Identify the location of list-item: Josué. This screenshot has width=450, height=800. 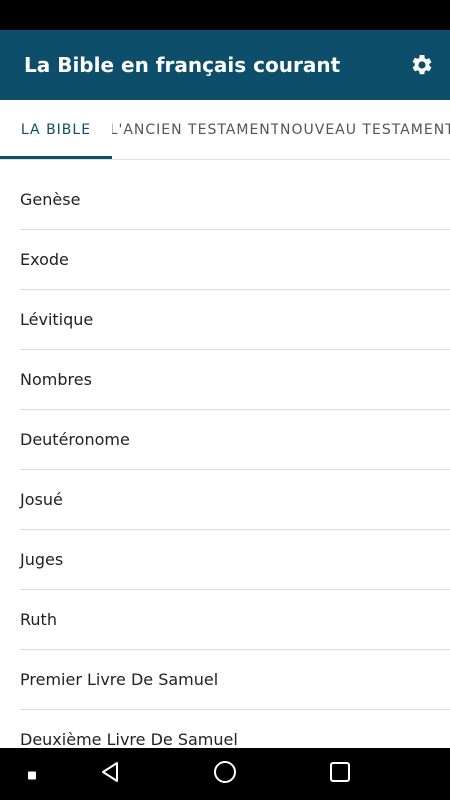
(235, 500).